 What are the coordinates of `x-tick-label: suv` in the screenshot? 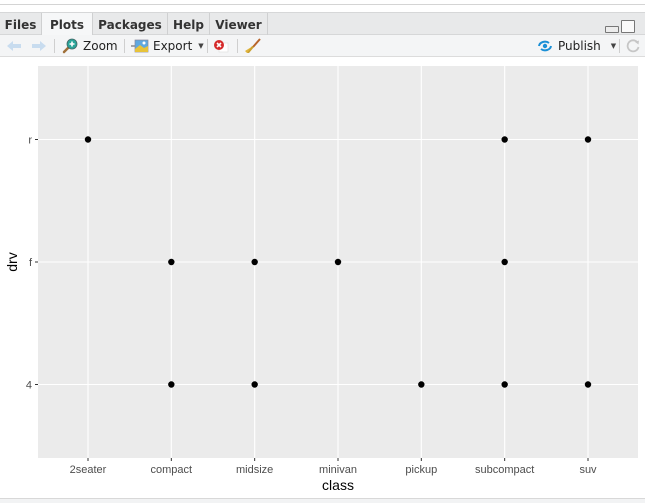 It's located at (588, 470).